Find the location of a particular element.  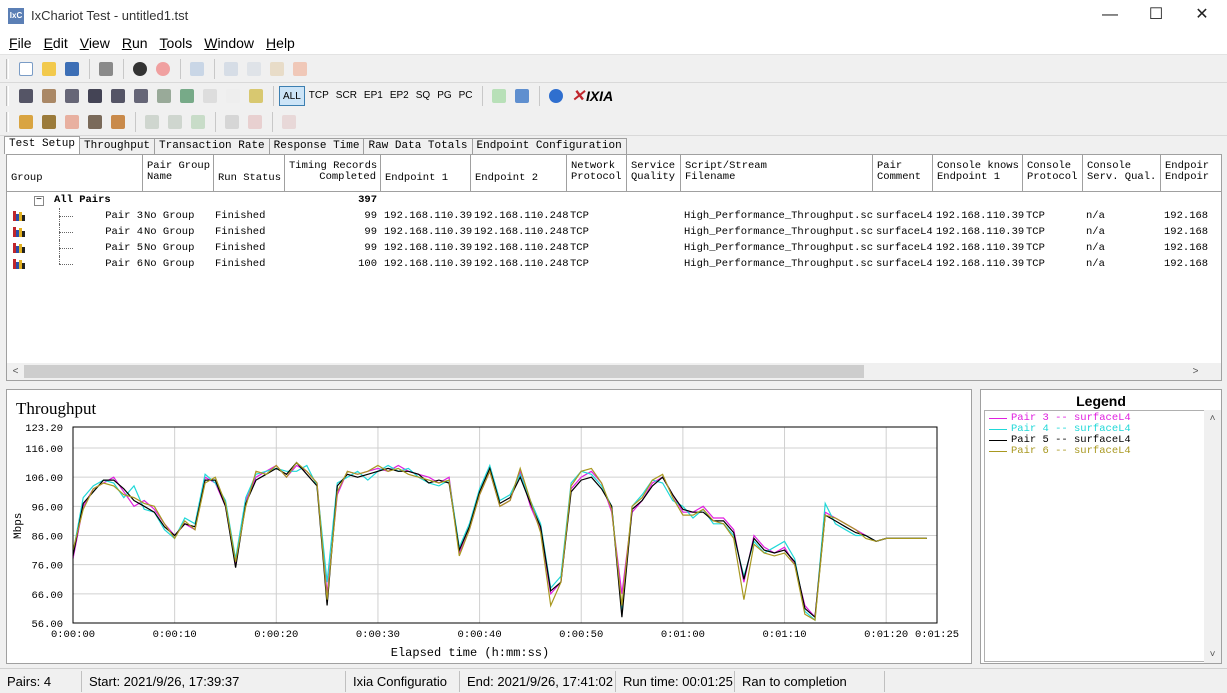

col-console-serv-qual: Console Serv. Qual. is located at coordinates (1122, 173).